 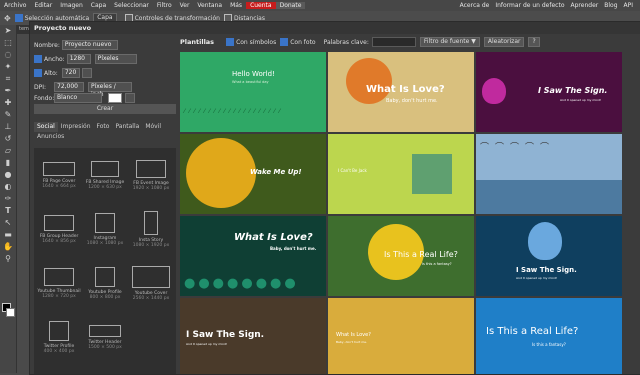 I want to click on eraser-tool-icon: ▱, so click(x=8, y=151).